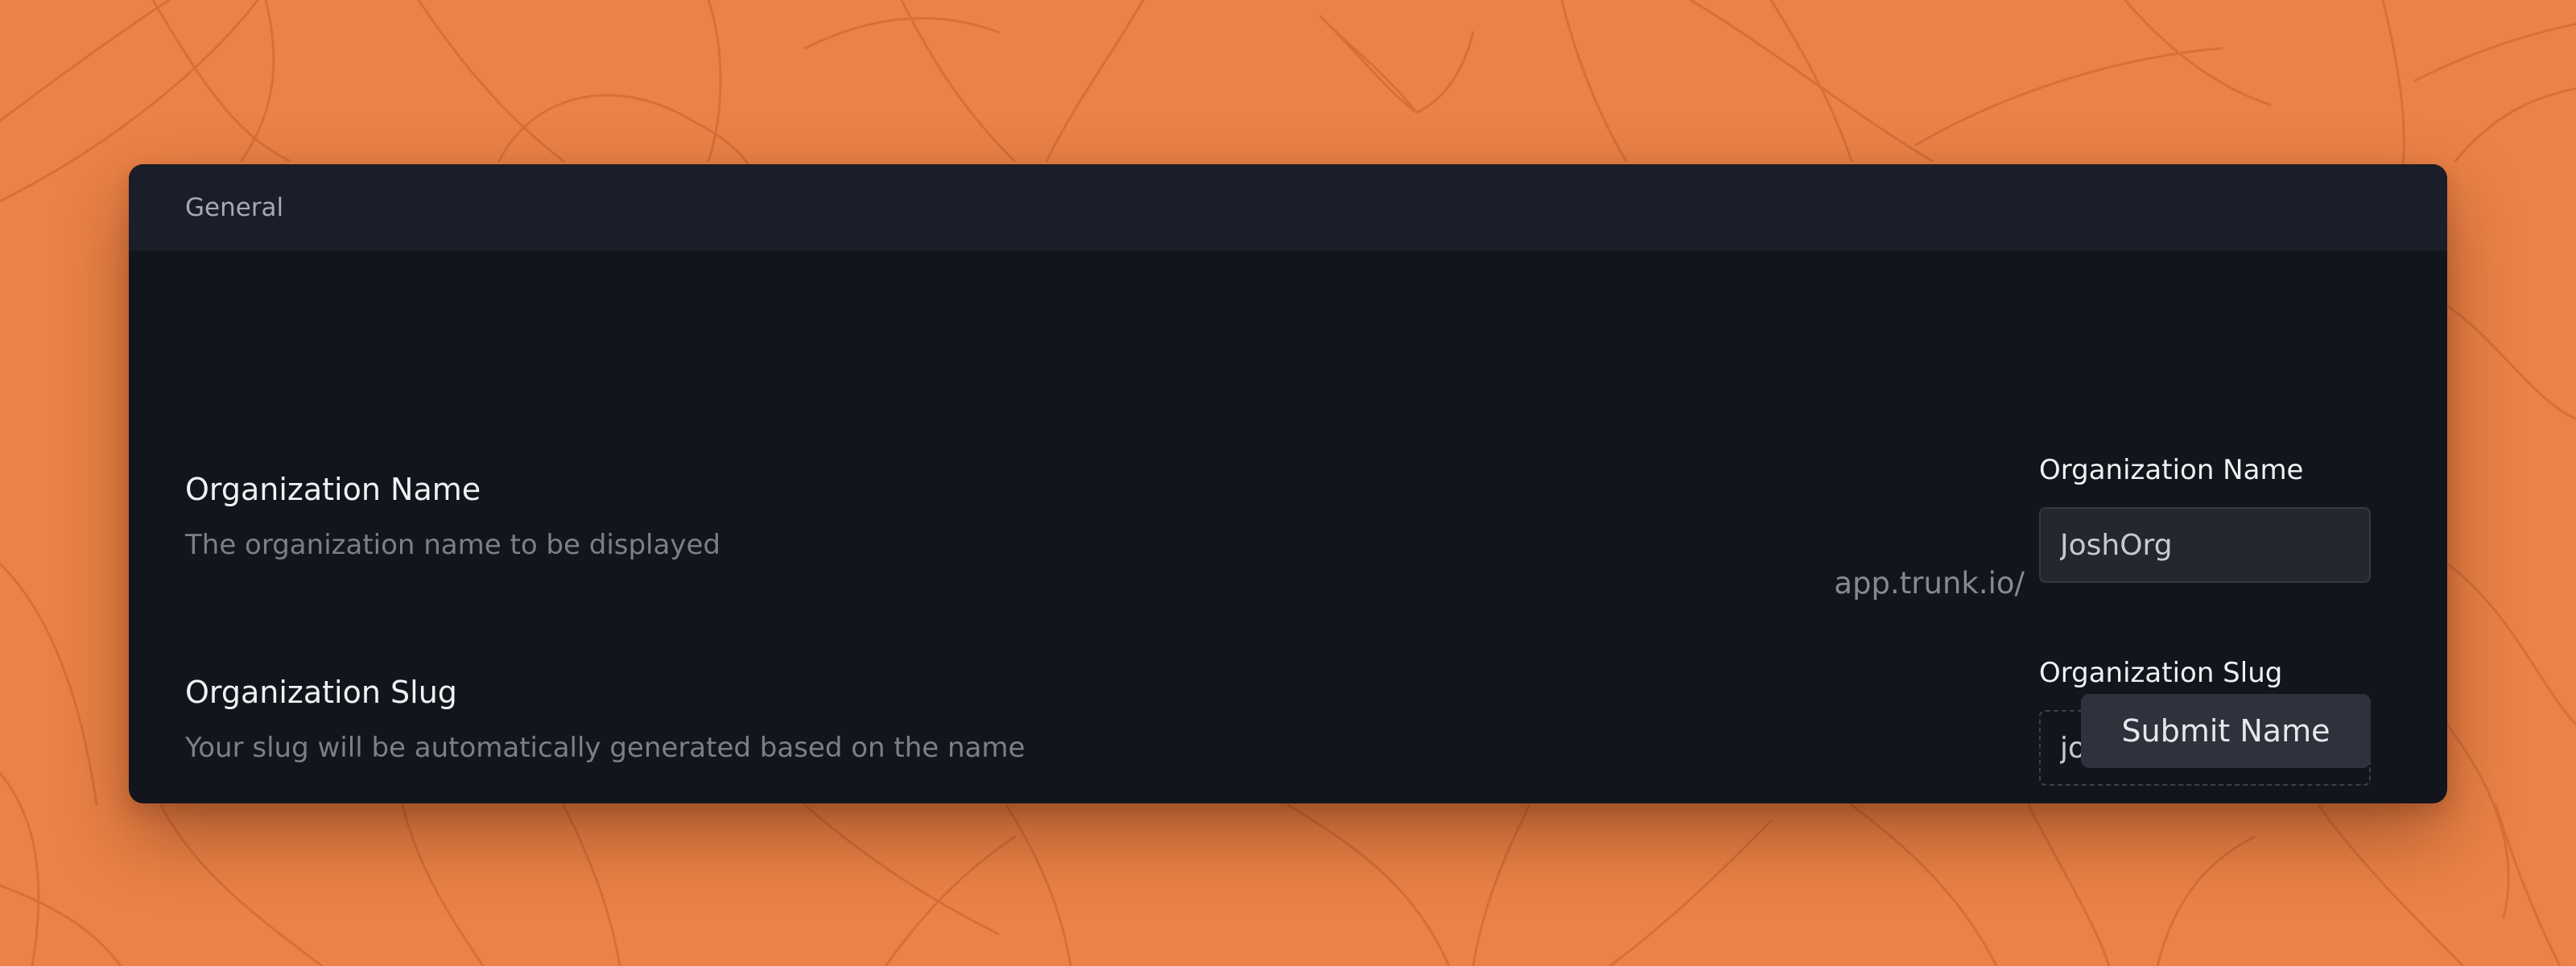 The image size is (2576, 966). What do you see at coordinates (333, 489) in the screenshot?
I see `org-name-title: Organization Name` at bounding box center [333, 489].